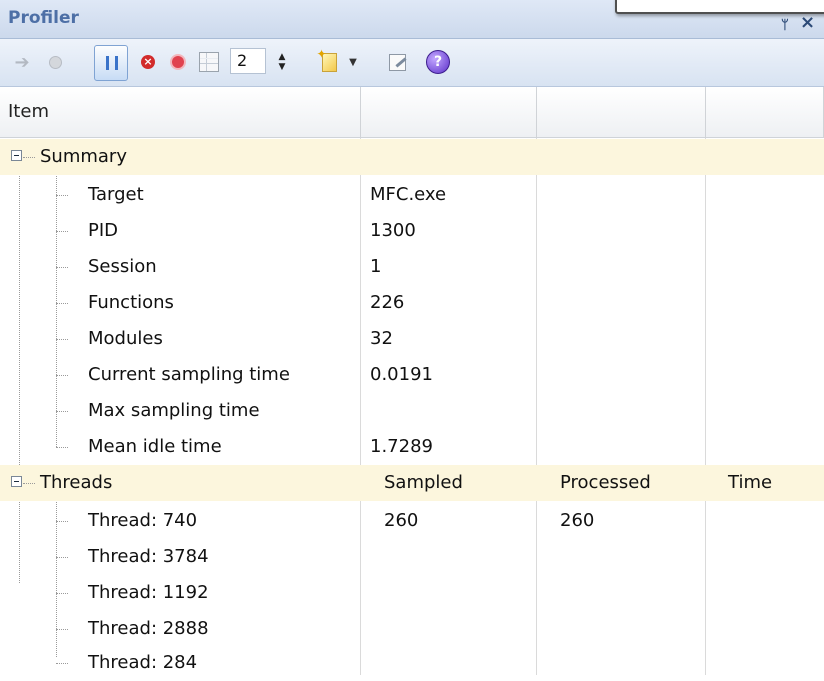 Image resolution: width=824 pixels, height=681 pixels. I want to click on table-row: Thread: 284, so click(412, 663).